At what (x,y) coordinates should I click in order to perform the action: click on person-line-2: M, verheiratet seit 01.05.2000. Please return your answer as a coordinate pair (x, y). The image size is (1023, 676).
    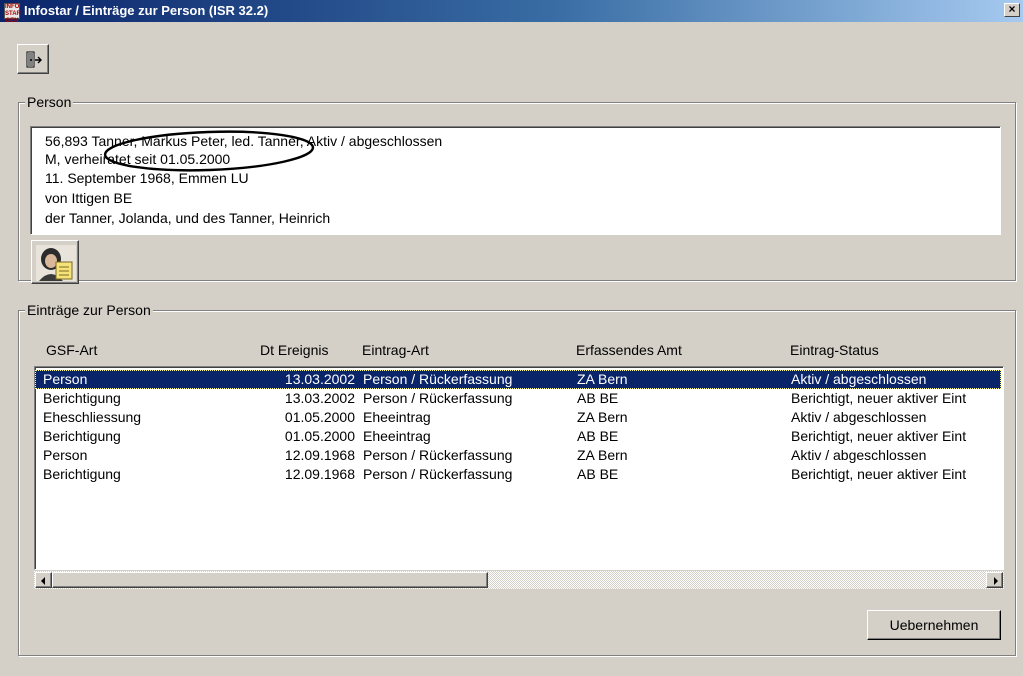
    Looking at the image, I should click on (138, 159).